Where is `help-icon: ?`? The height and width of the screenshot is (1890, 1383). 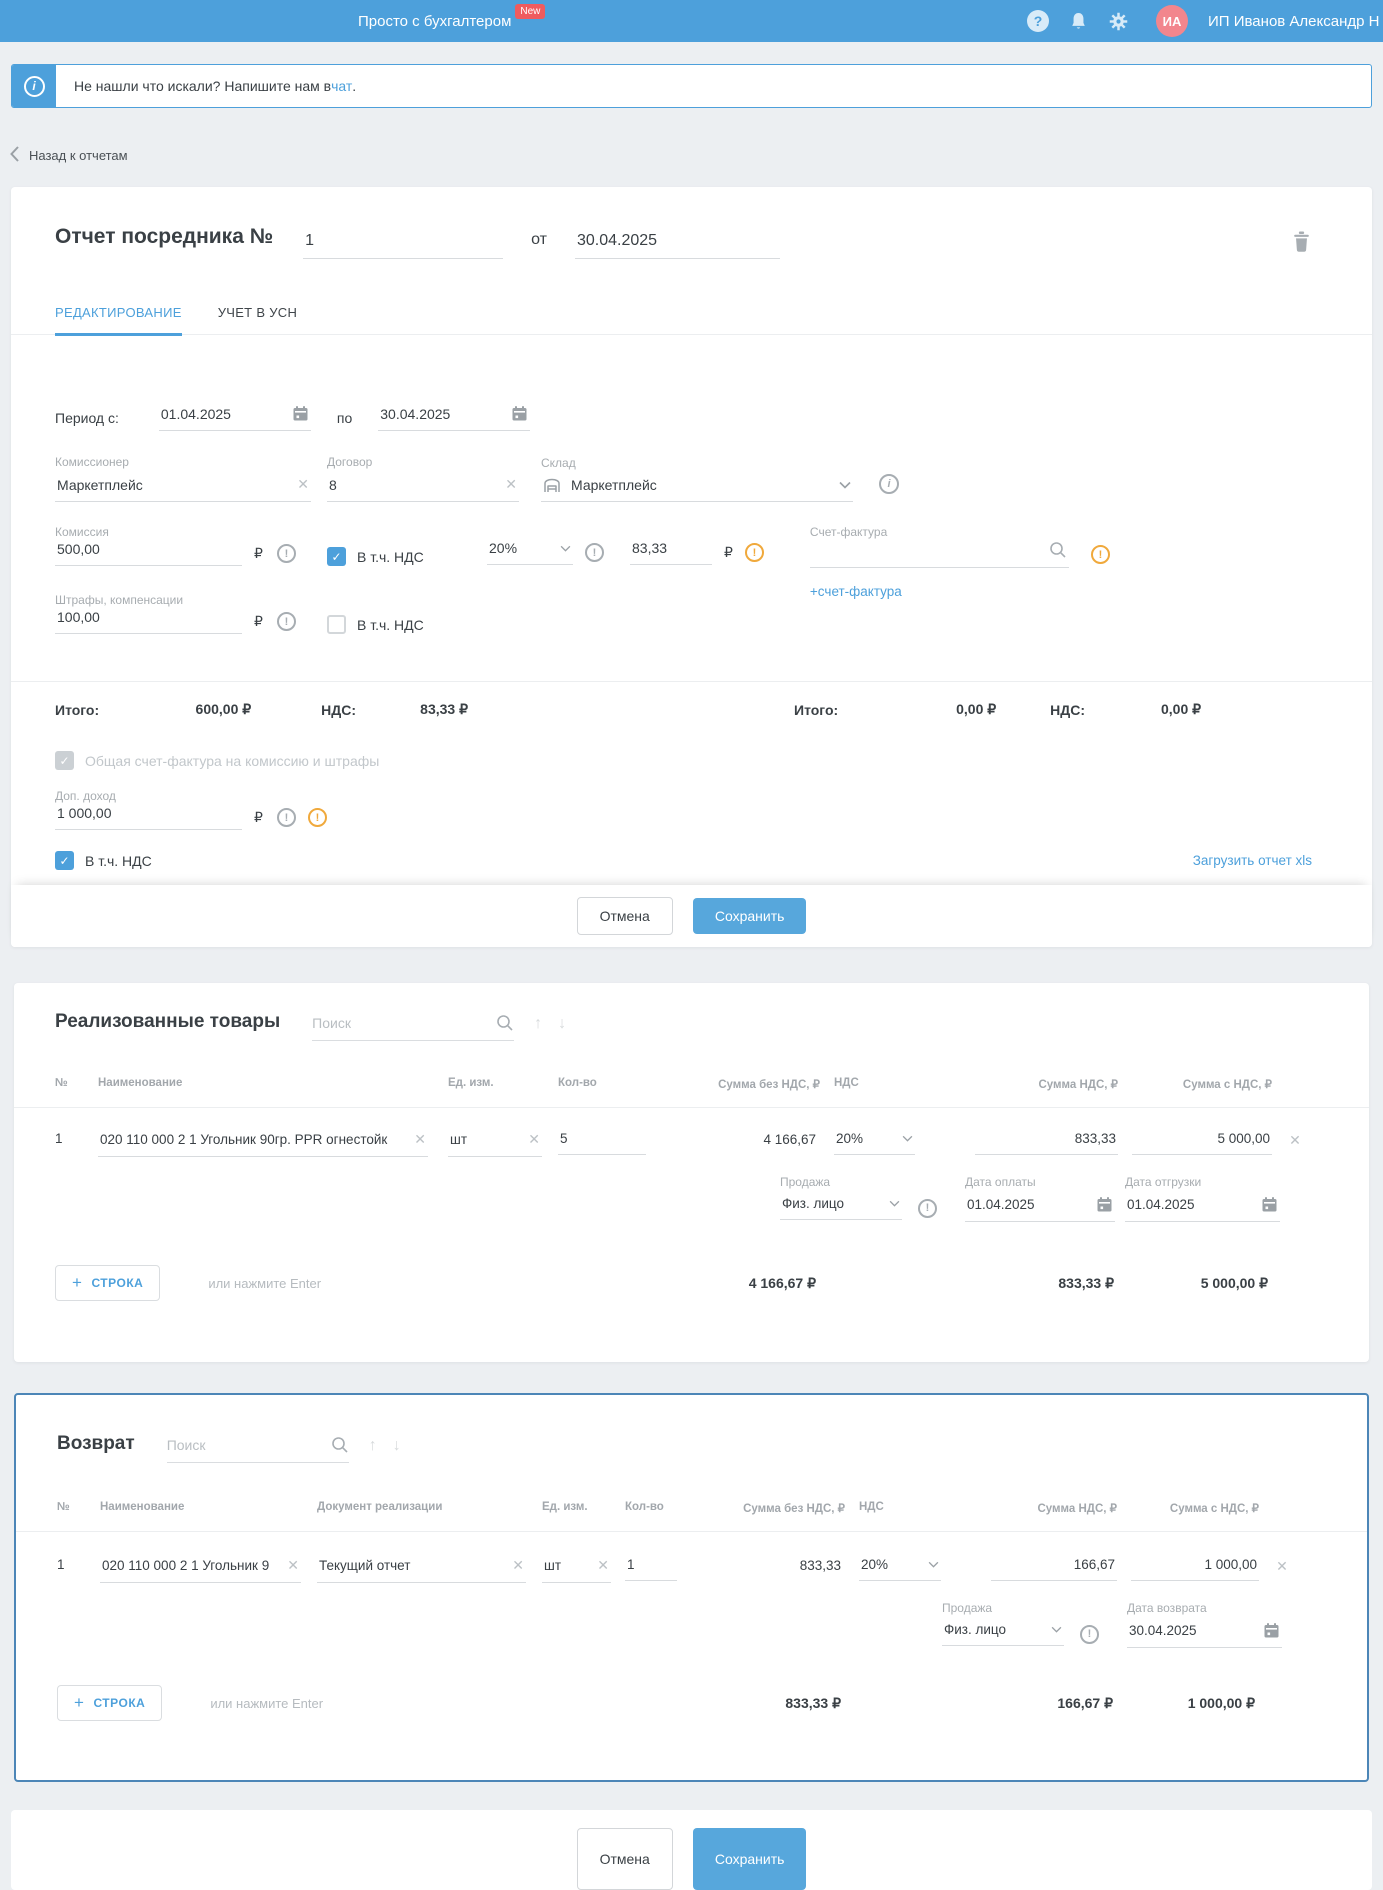
help-icon: ? is located at coordinates (1038, 21).